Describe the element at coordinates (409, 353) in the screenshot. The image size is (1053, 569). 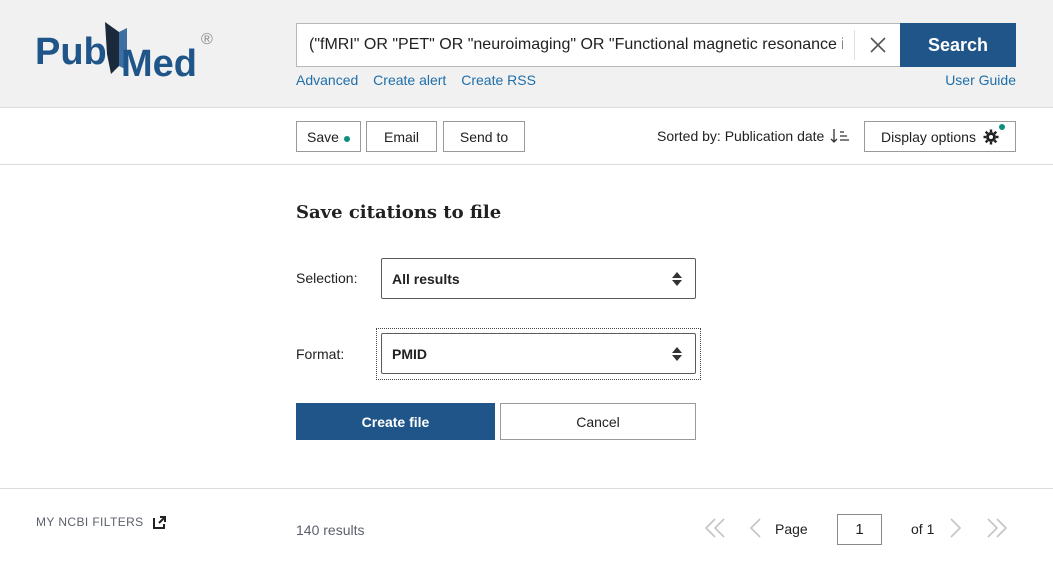
I see `format-value: PMID` at that location.